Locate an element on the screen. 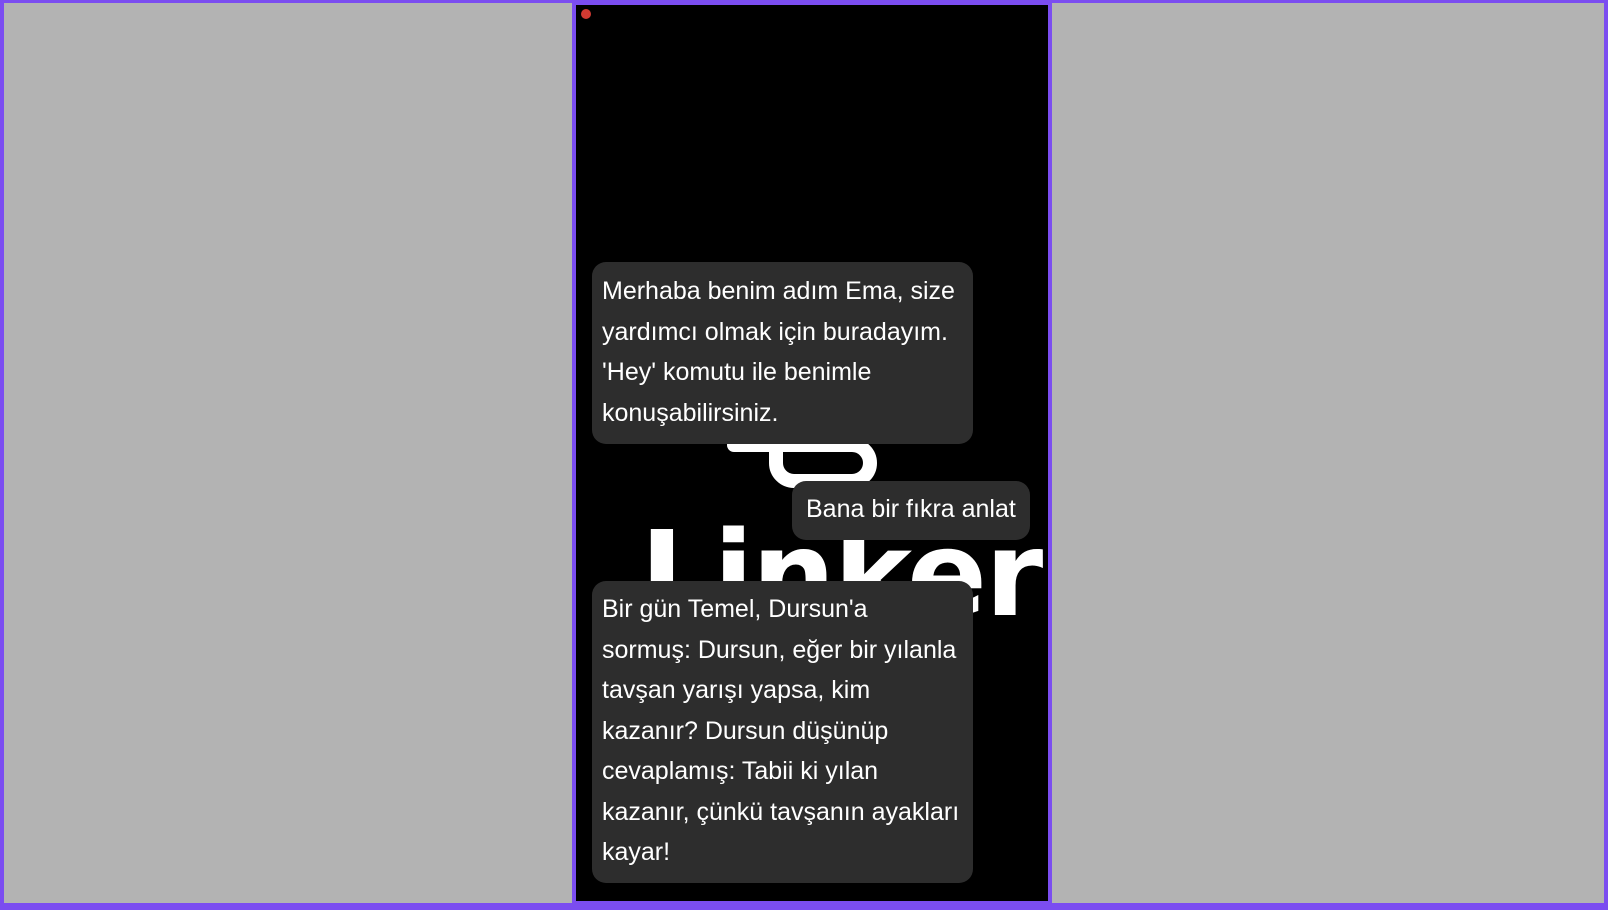  recording-dot-icon is located at coordinates (586, 14).